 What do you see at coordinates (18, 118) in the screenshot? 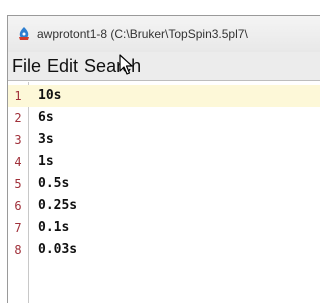
I see `line-number: 2` at bounding box center [18, 118].